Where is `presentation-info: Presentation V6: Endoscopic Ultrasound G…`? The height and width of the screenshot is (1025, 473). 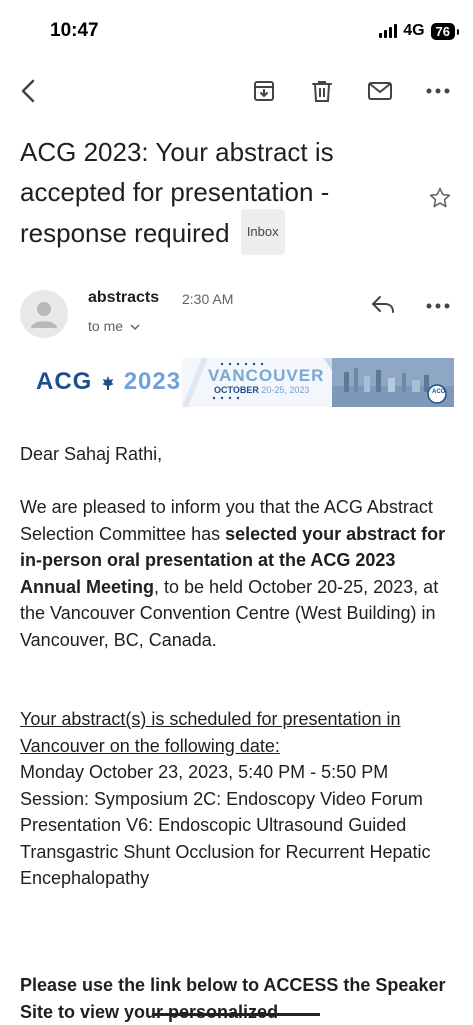 presentation-info: Presentation V6: Endoscopic Ultrasound G… is located at coordinates (225, 851).